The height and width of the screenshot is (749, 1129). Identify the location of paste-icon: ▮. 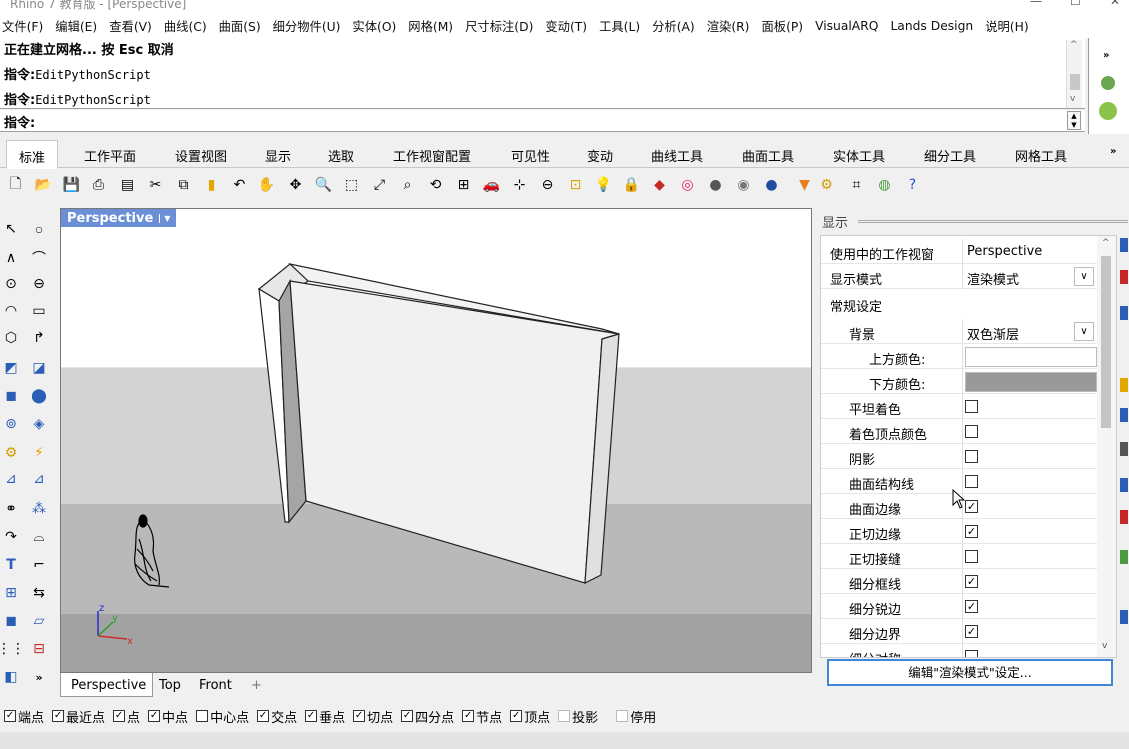
(211, 184).